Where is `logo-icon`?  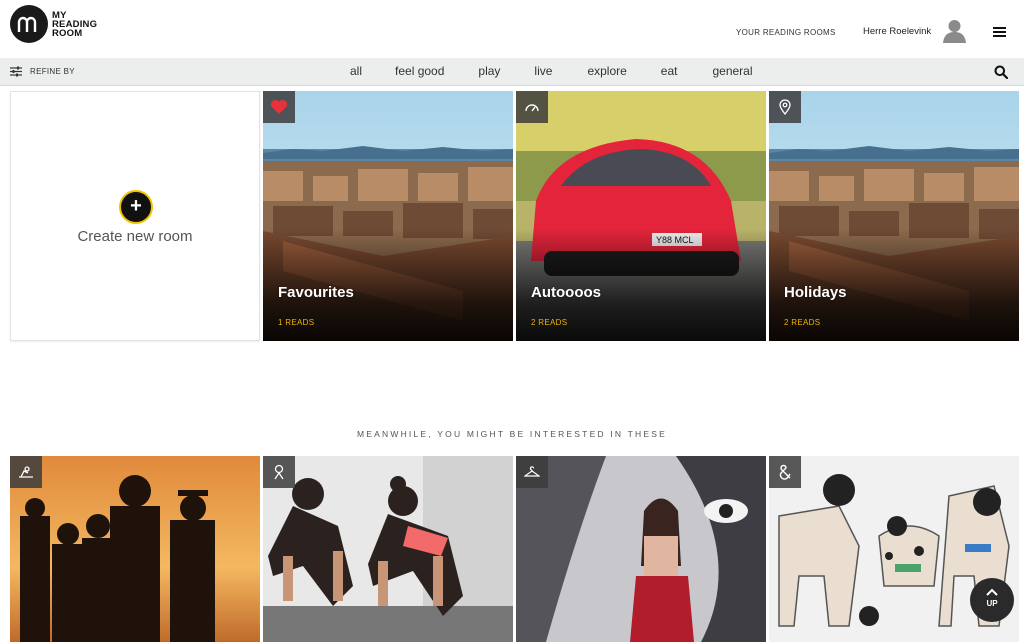 logo-icon is located at coordinates (29, 24).